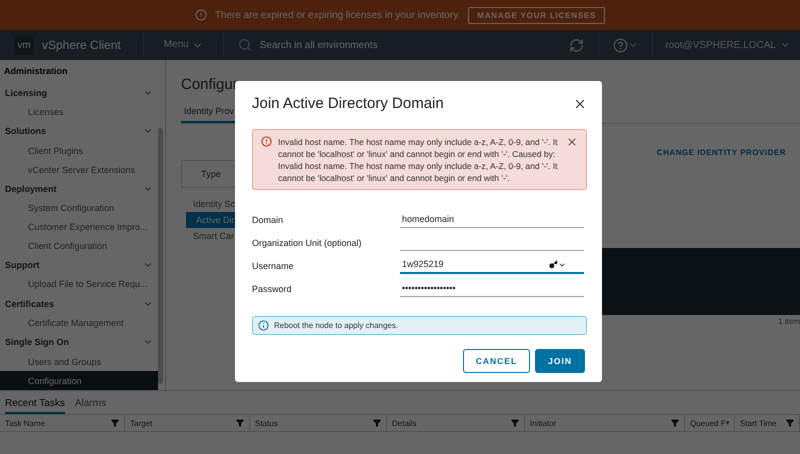  Describe the element at coordinates (560, 361) in the screenshot. I see `join-button: JOIN` at that location.